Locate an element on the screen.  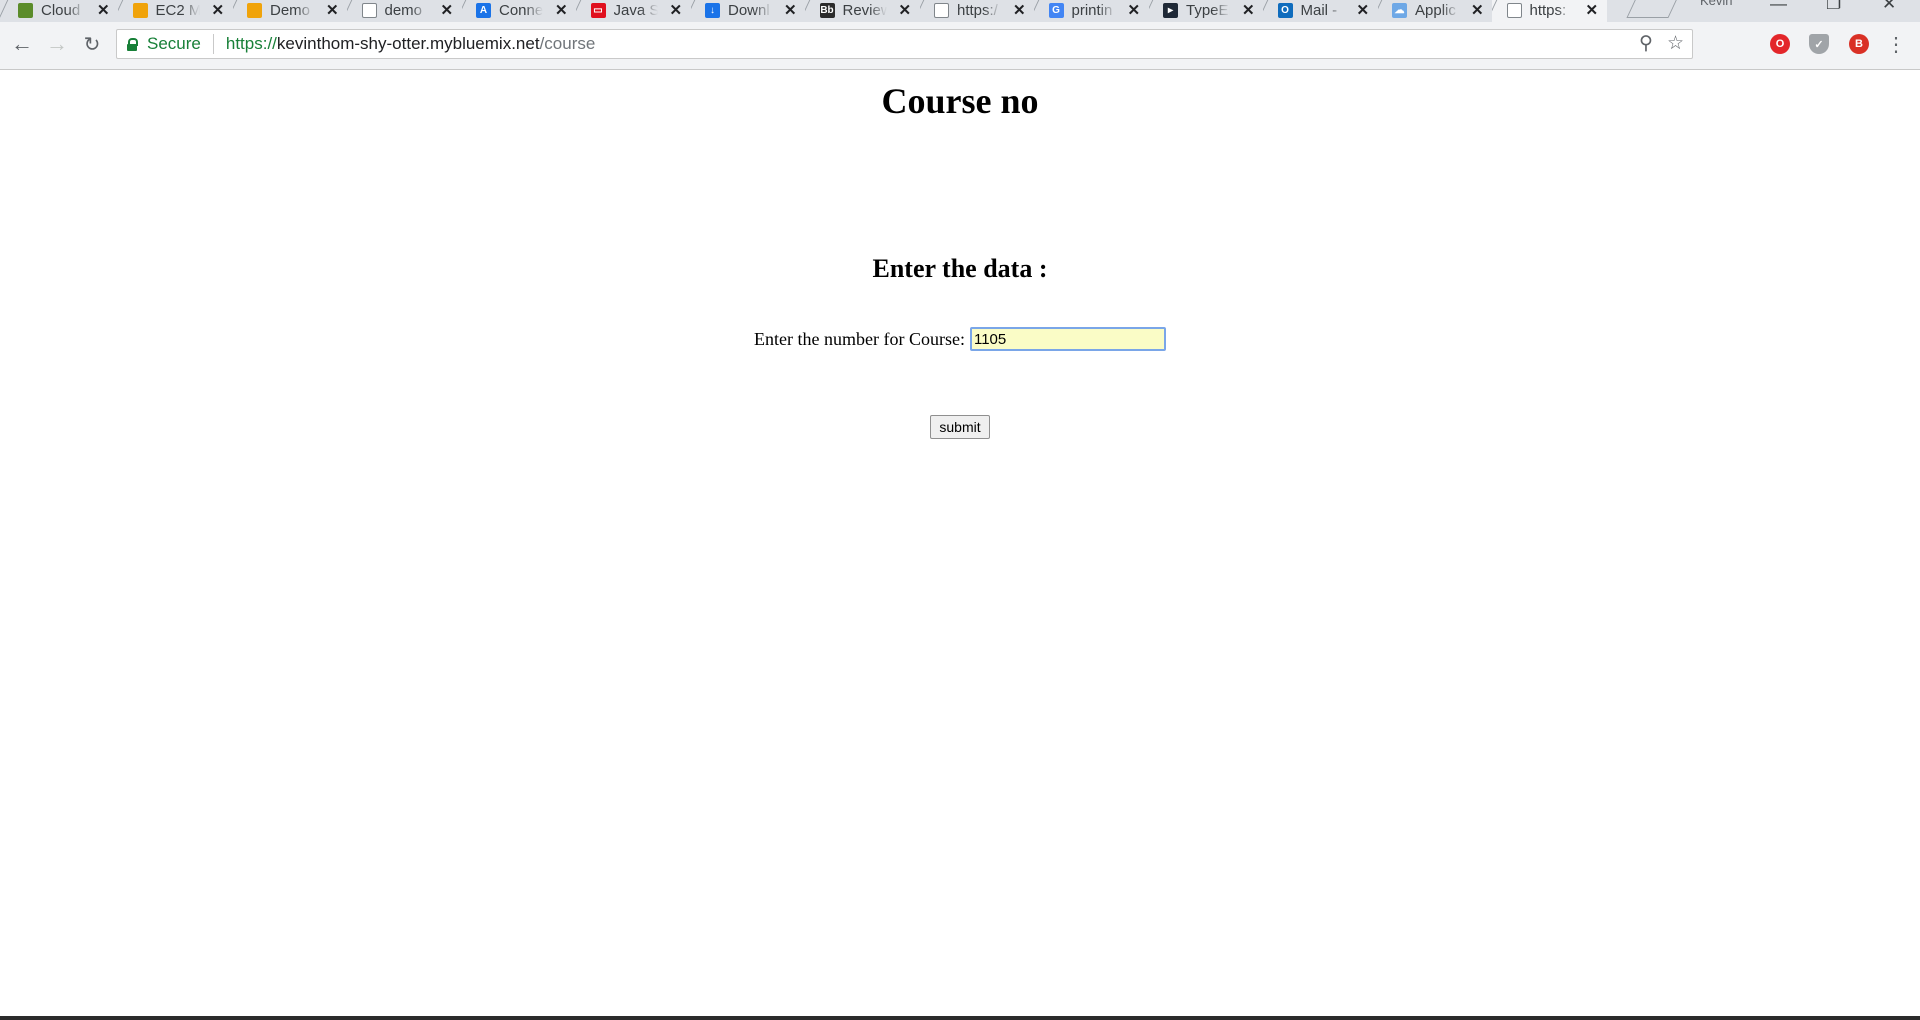
download-icon: ↓ is located at coordinates (712, 10).